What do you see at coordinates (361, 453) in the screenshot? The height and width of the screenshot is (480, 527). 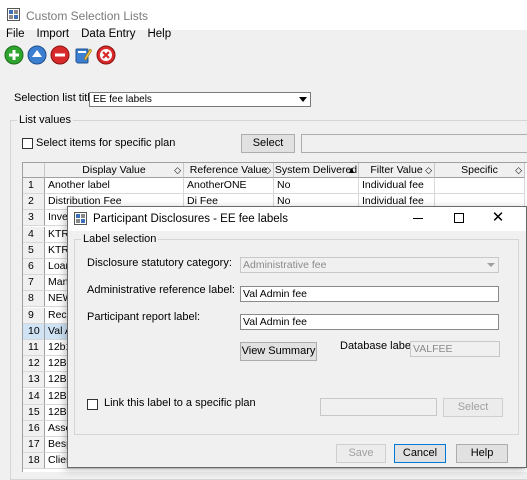 I see `save-button: Save` at bounding box center [361, 453].